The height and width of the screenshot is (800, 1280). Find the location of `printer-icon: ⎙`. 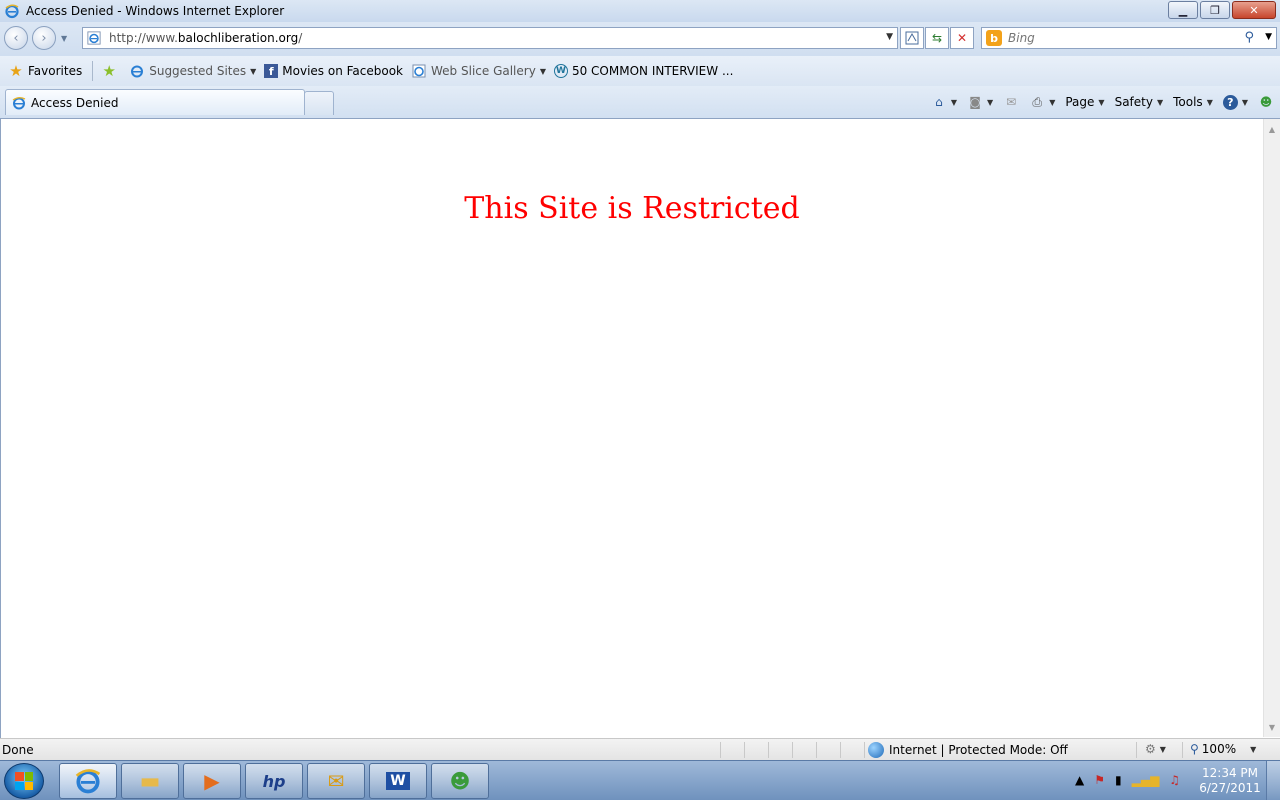

printer-icon: ⎙ is located at coordinates (1037, 101).